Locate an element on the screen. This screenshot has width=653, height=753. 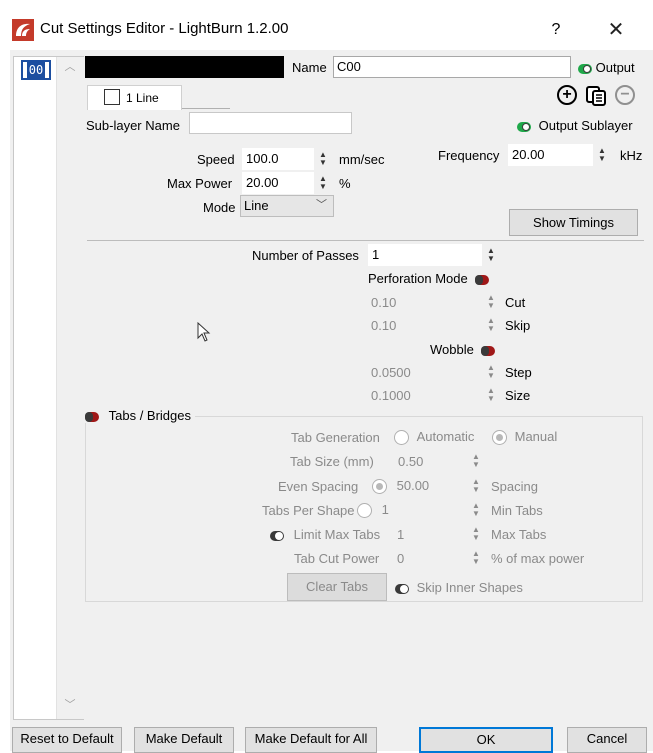
layer-color-swatch is located at coordinates (184, 67).